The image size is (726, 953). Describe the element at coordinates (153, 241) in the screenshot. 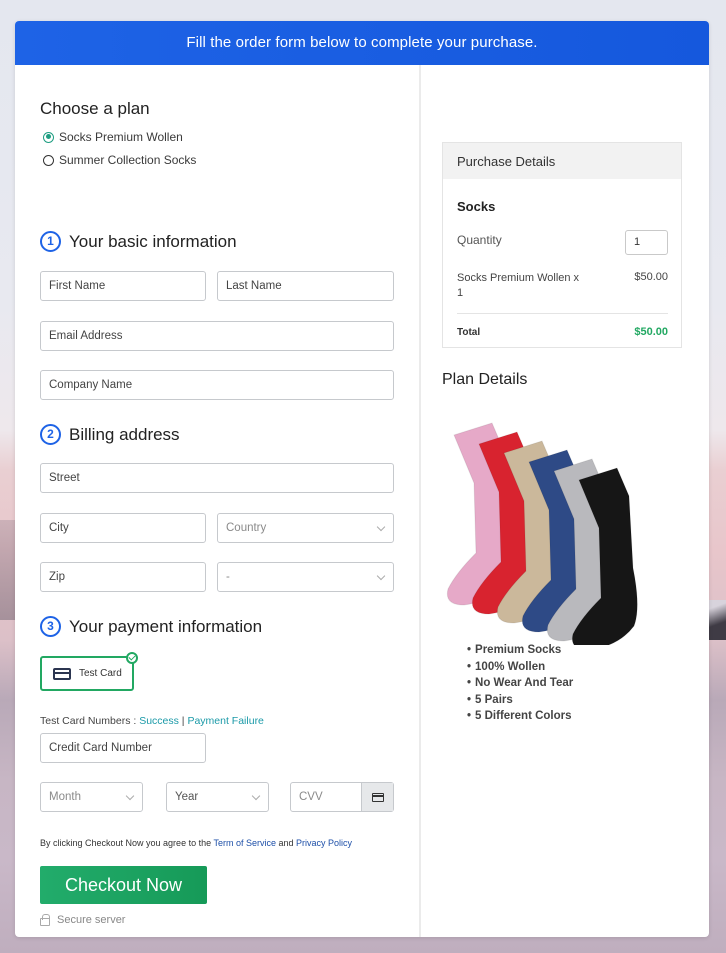

I see `section-title: Your basic information` at that location.